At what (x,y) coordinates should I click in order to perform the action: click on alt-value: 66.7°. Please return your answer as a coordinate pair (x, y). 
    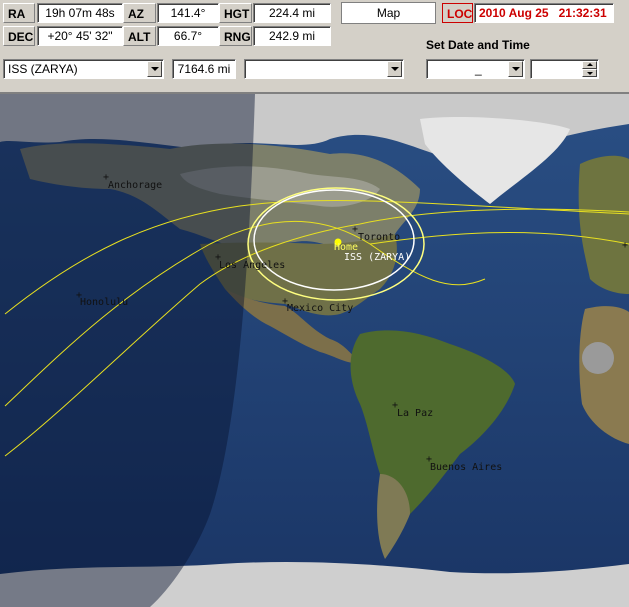
    Looking at the image, I should click on (188, 36).